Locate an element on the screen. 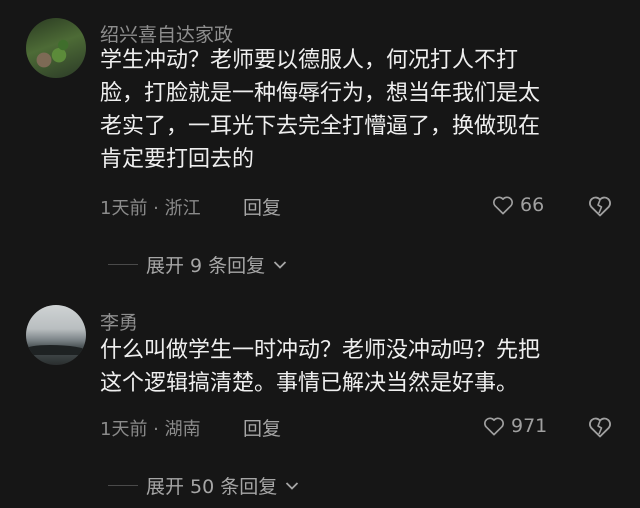  like-button: 971 is located at coordinates (515, 426).